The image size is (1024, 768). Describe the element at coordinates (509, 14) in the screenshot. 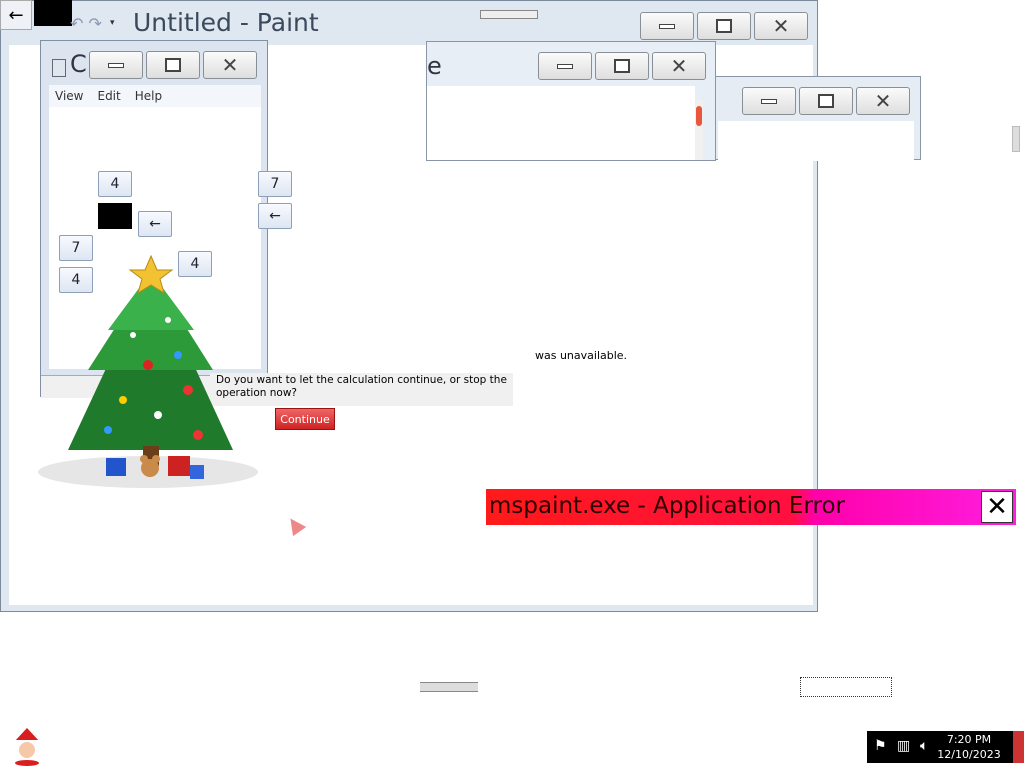

I see `paint-title-grip` at that location.